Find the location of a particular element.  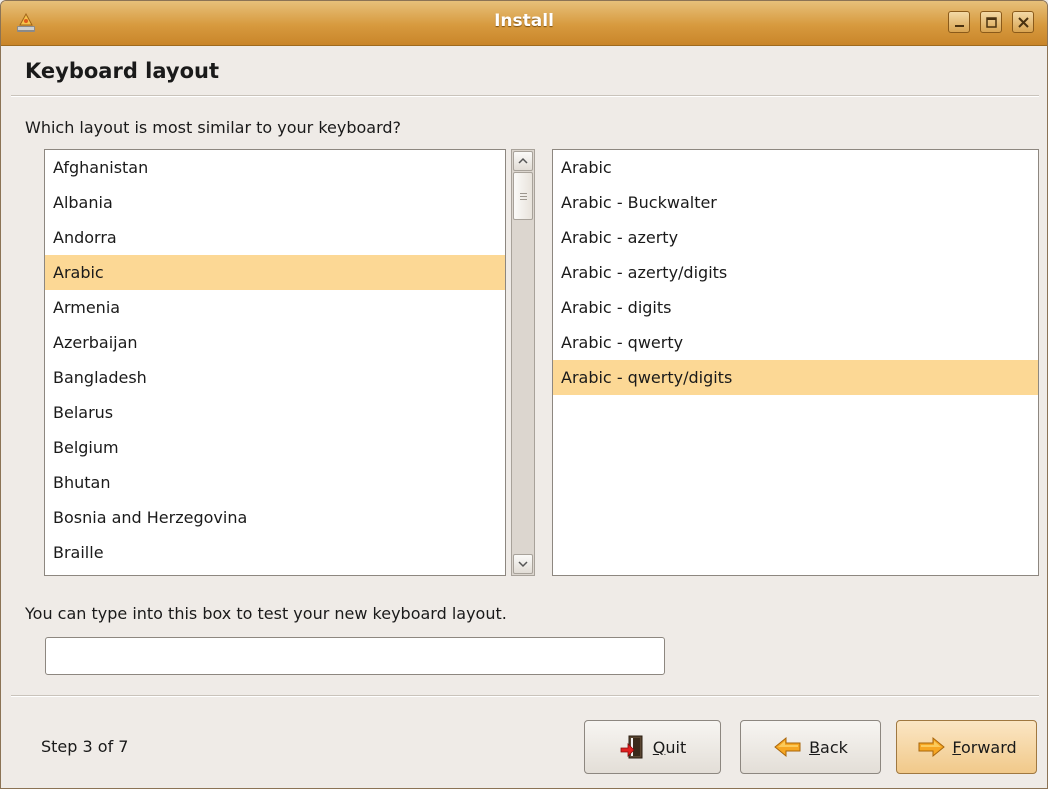

list-item: Andorra is located at coordinates (275, 237).